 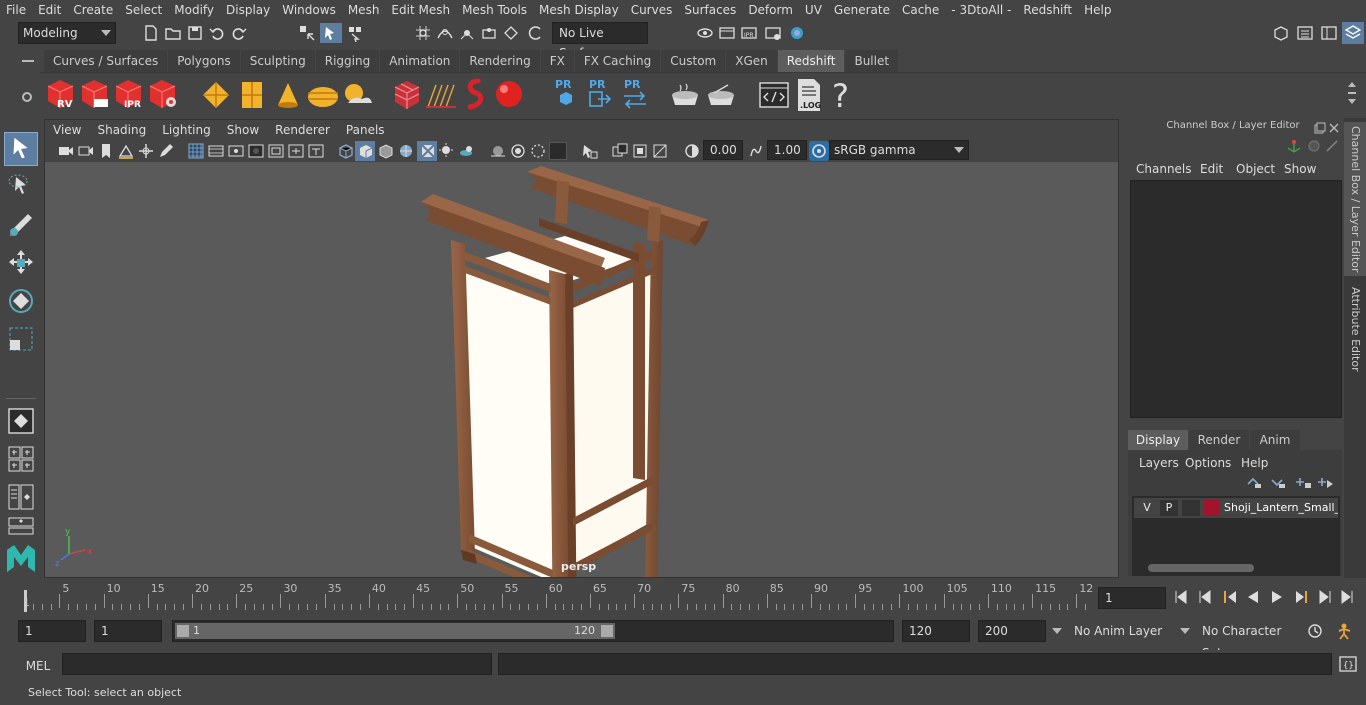 I want to click on image-plane-icon, so click(x=126, y=151).